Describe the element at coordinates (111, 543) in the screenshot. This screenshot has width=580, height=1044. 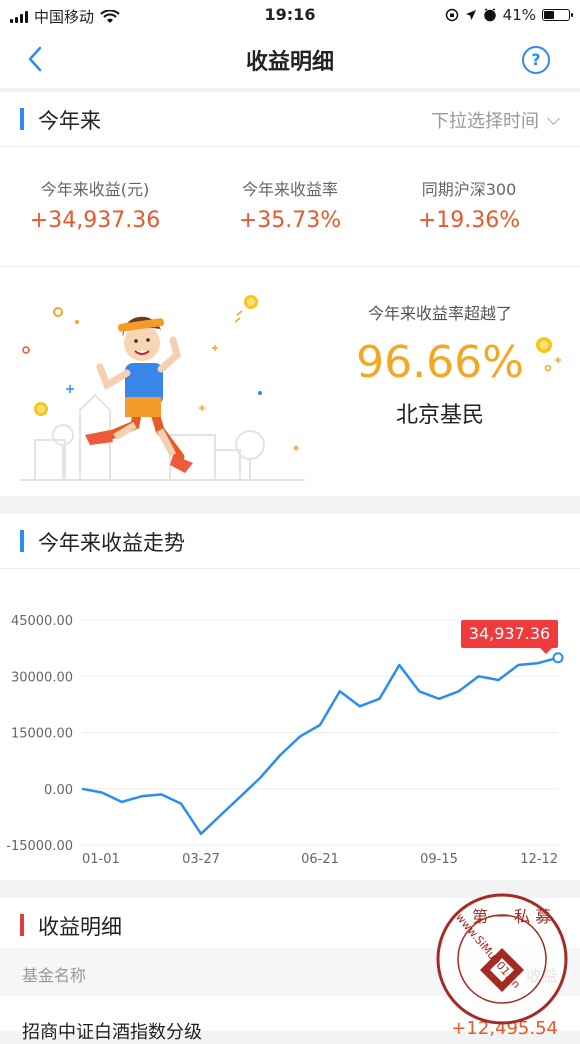
I see `trend-title: 今年来收益走势` at that location.